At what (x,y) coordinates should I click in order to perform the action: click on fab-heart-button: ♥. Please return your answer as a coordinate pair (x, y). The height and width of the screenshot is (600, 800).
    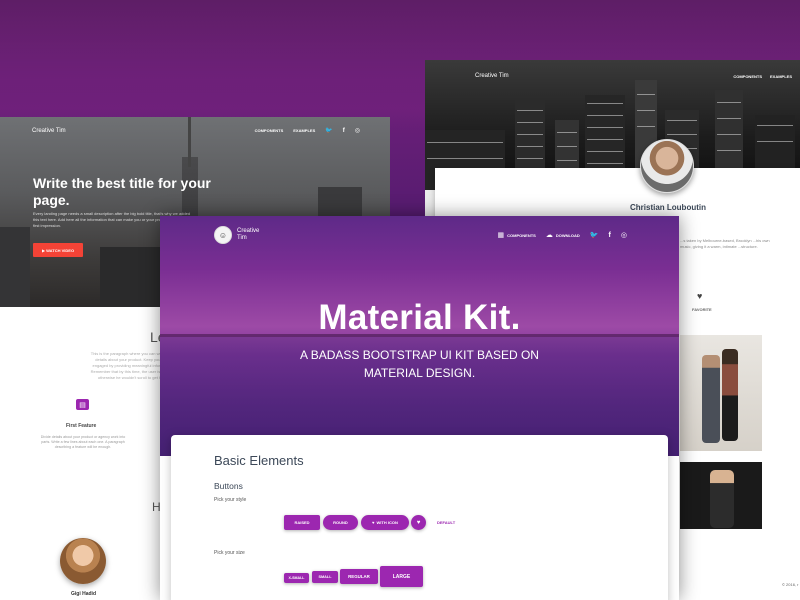
    Looking at the image, I should click on (418, 522).